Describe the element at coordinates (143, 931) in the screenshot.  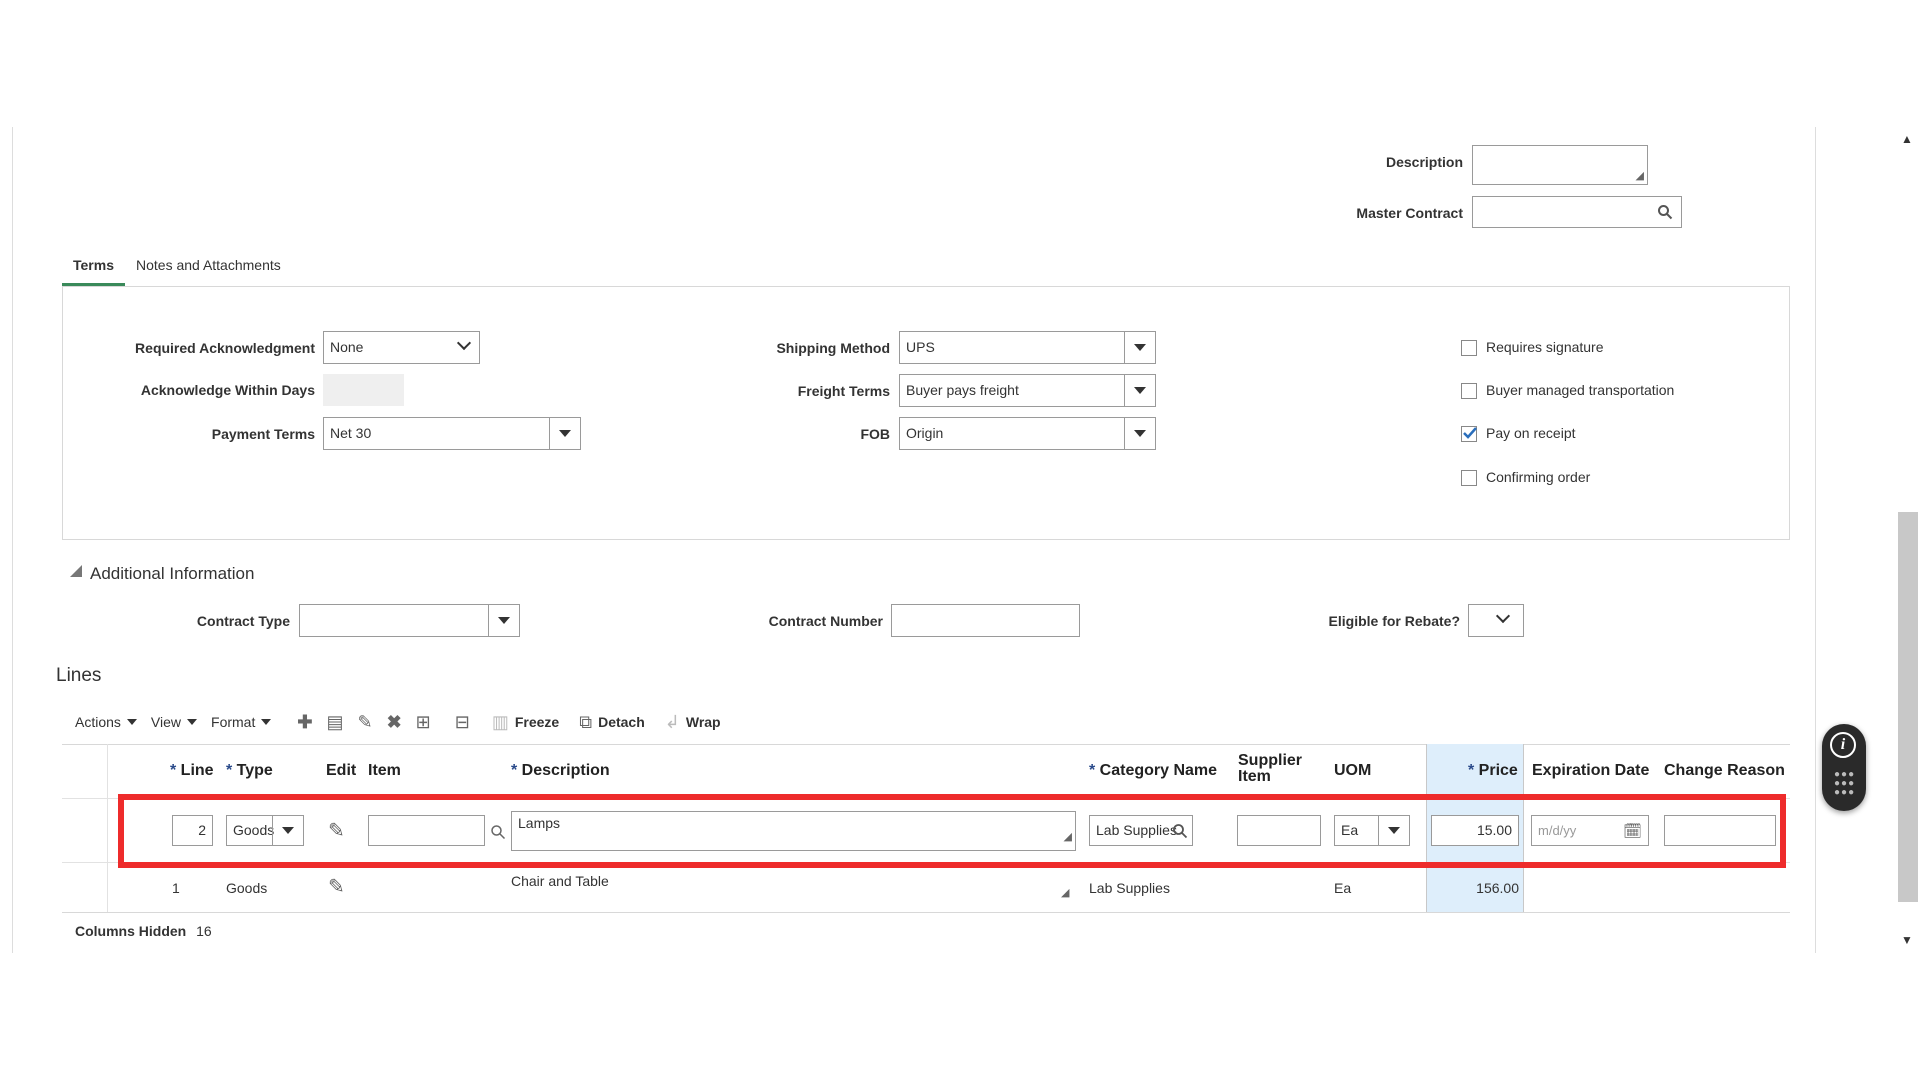
I see `columns-hidden: Columns Hidden 16` at that location.